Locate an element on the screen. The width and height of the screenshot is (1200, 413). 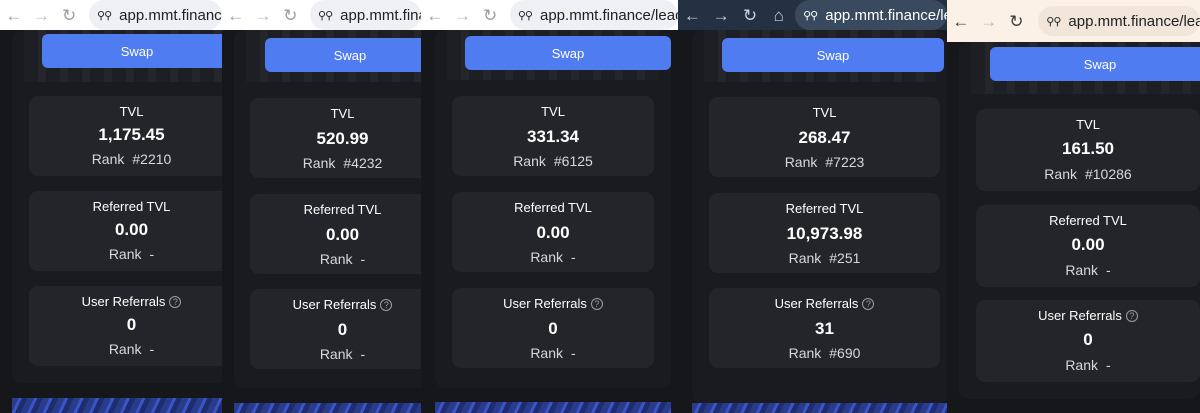
home-icon: ⌂ is located at coordinates (778, 15).